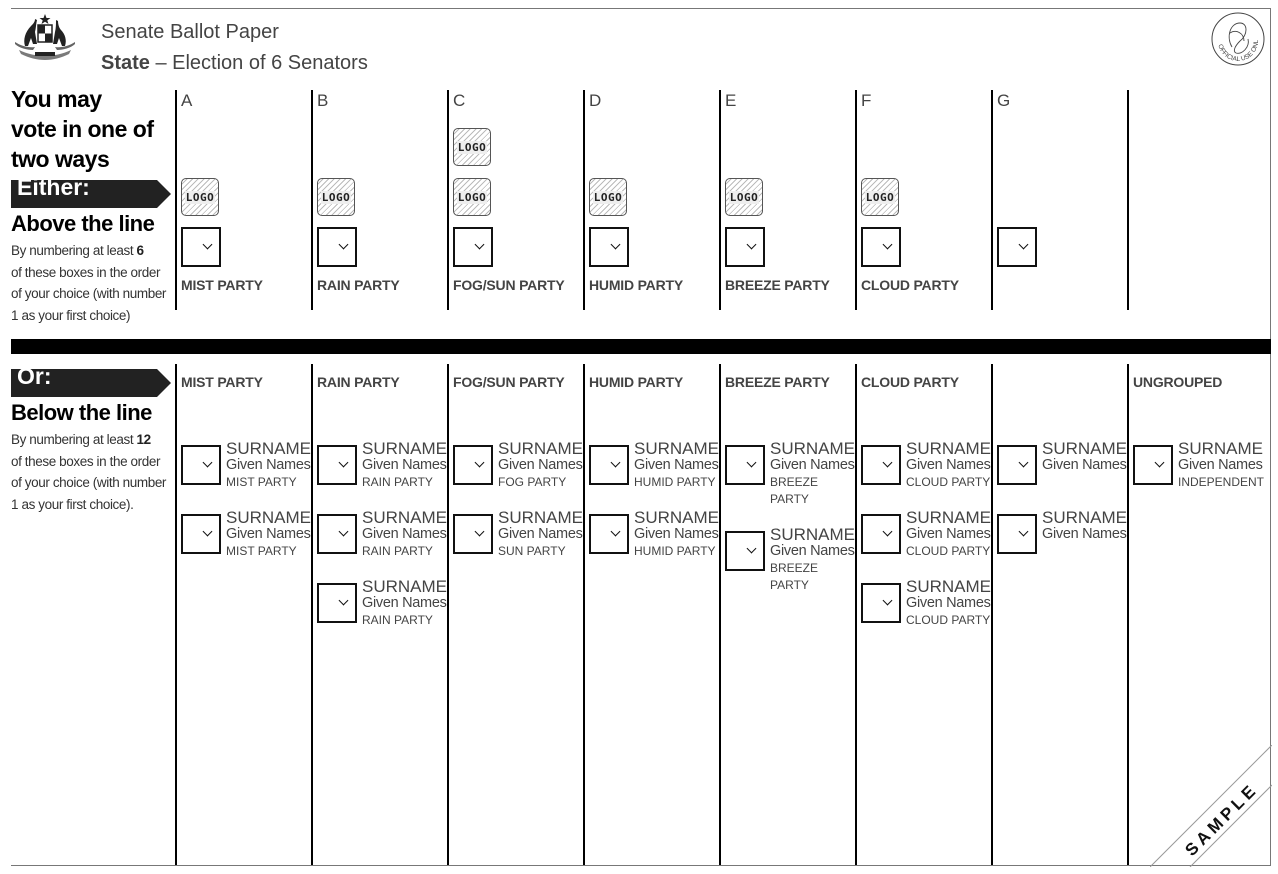  I want to click on above-line-vote-box-b, so click(337, 247).